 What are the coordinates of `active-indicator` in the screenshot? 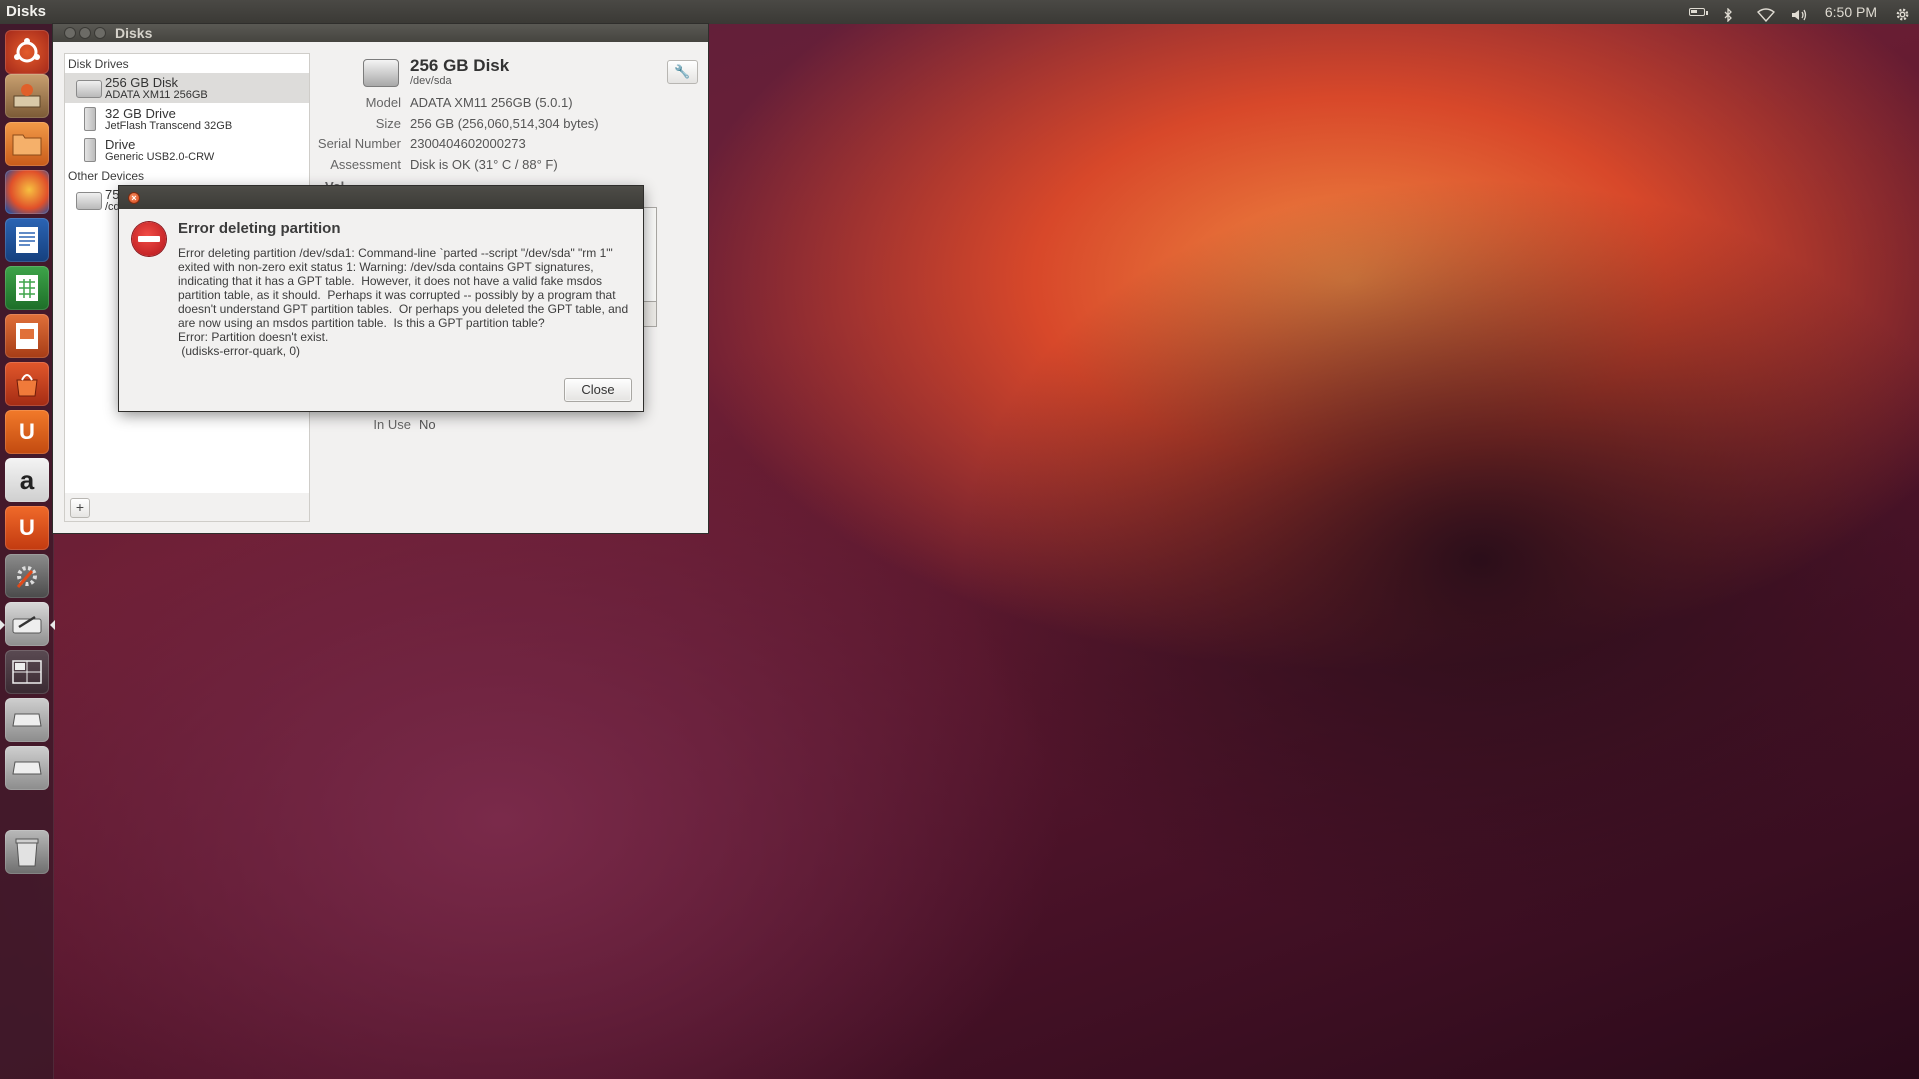 It's located at (52, 625).